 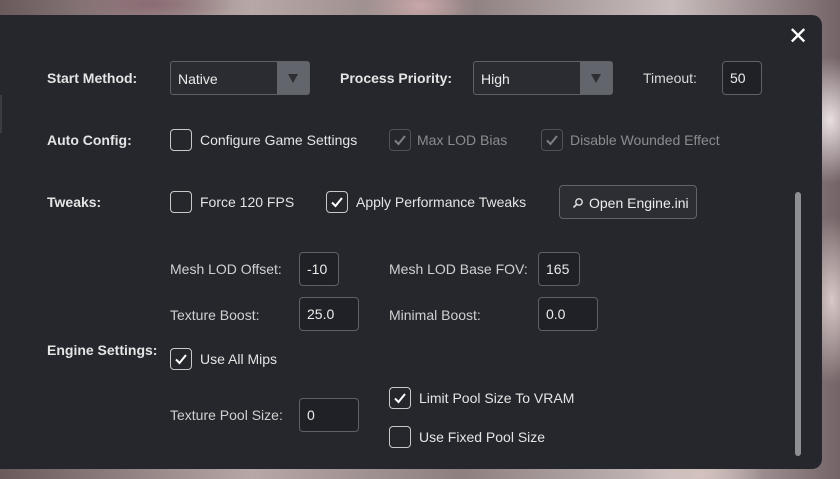 I want to click on timeout-input: 50, so click(x=742, y=78).